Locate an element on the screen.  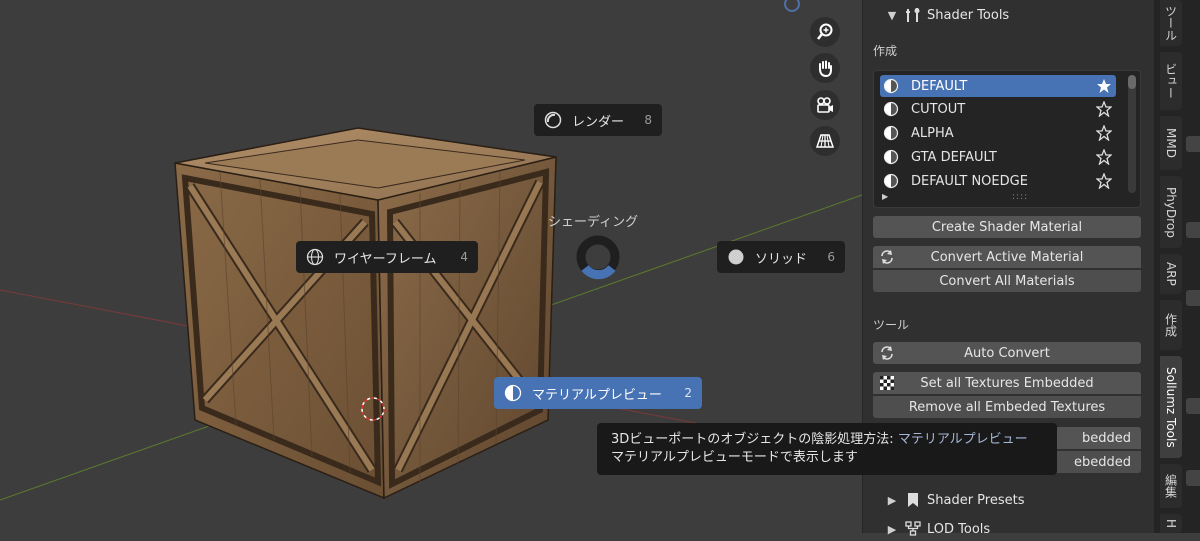
list-scrollbar is located at coordinates (1132, 134).